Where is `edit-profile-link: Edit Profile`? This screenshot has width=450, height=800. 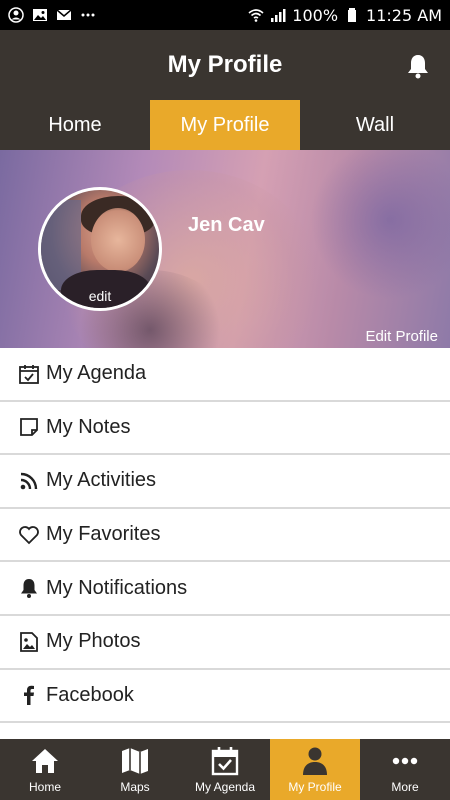 edit-profile-link: Edit Profile is located at coordinates (401, 336).